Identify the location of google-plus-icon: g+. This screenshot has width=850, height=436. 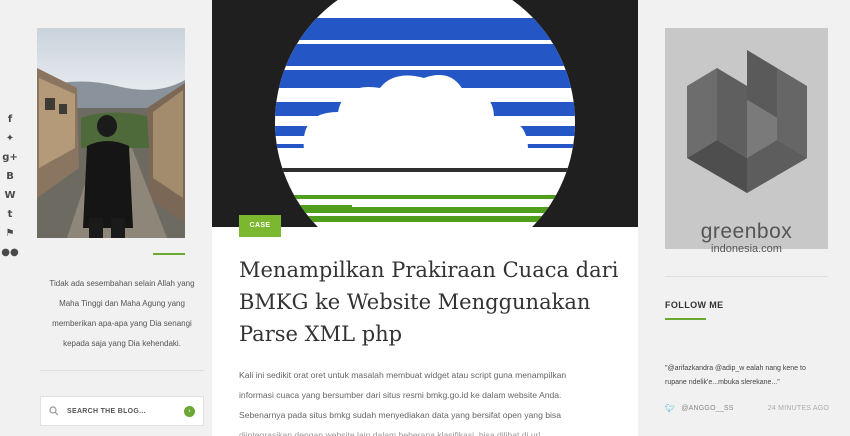
(10, 157).